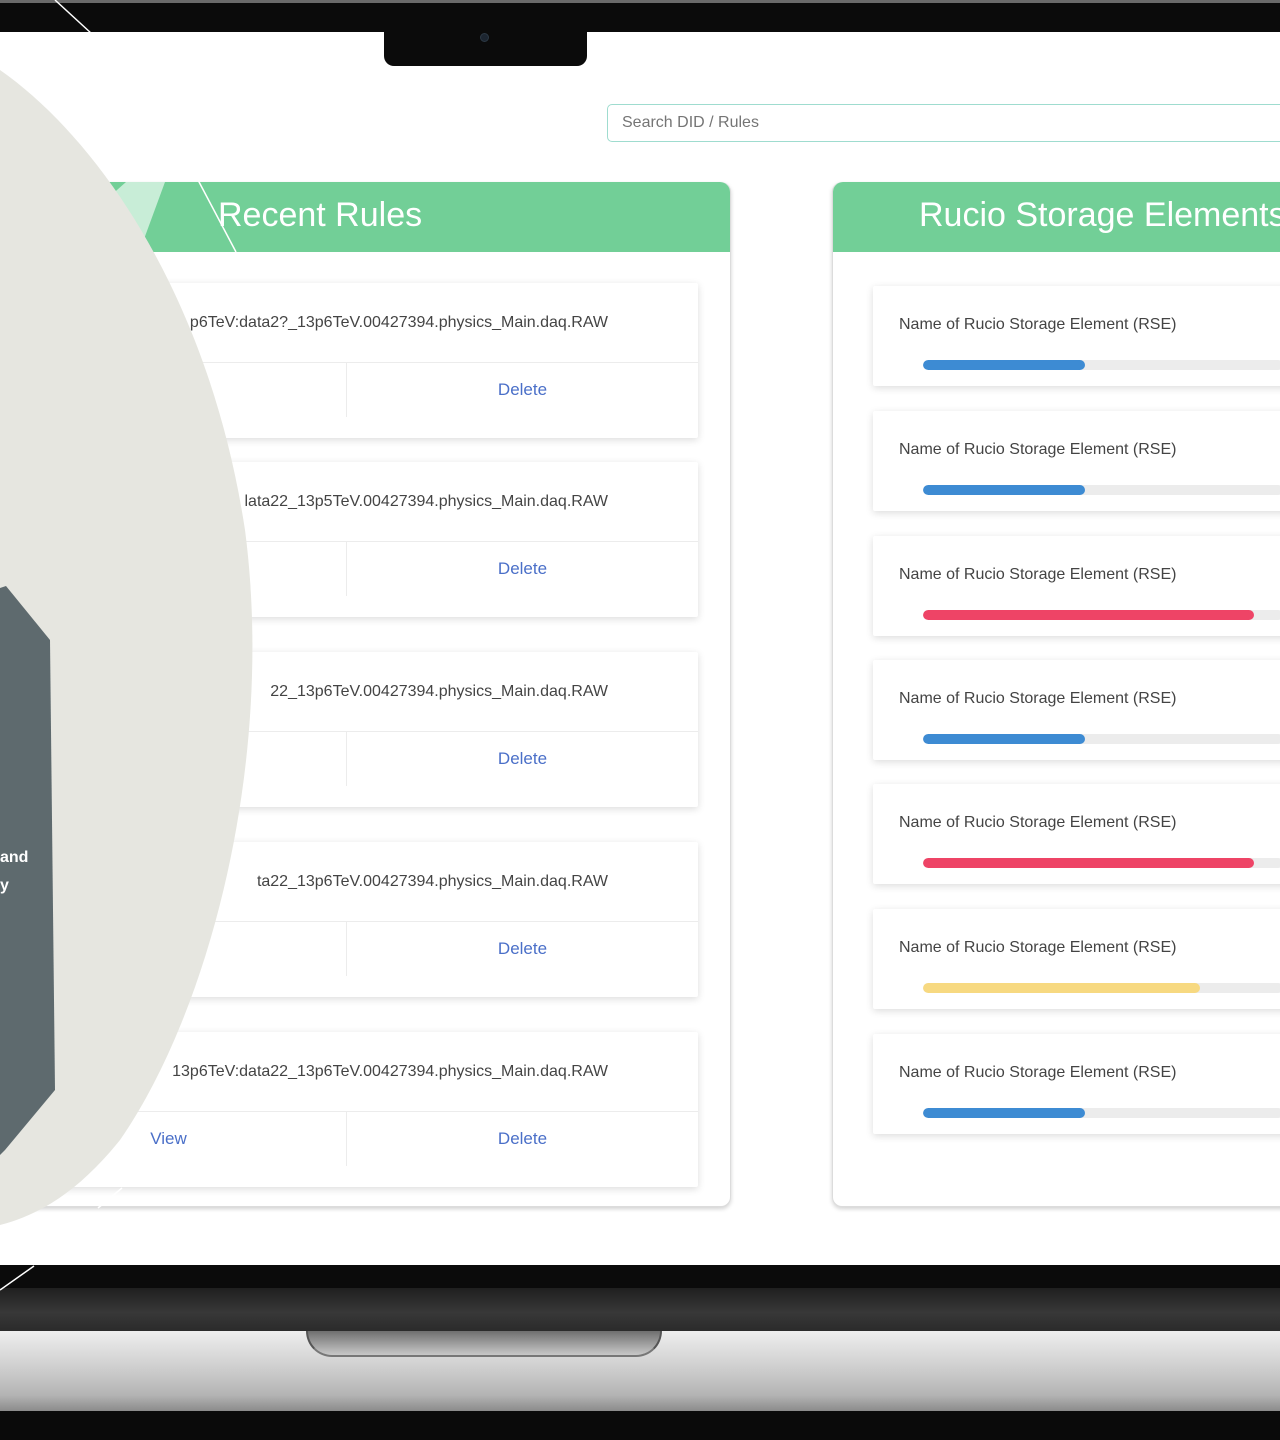  Describe the element at coordinates (4, 885) in the screenshot. I see `side-caption-line: y` at that location.